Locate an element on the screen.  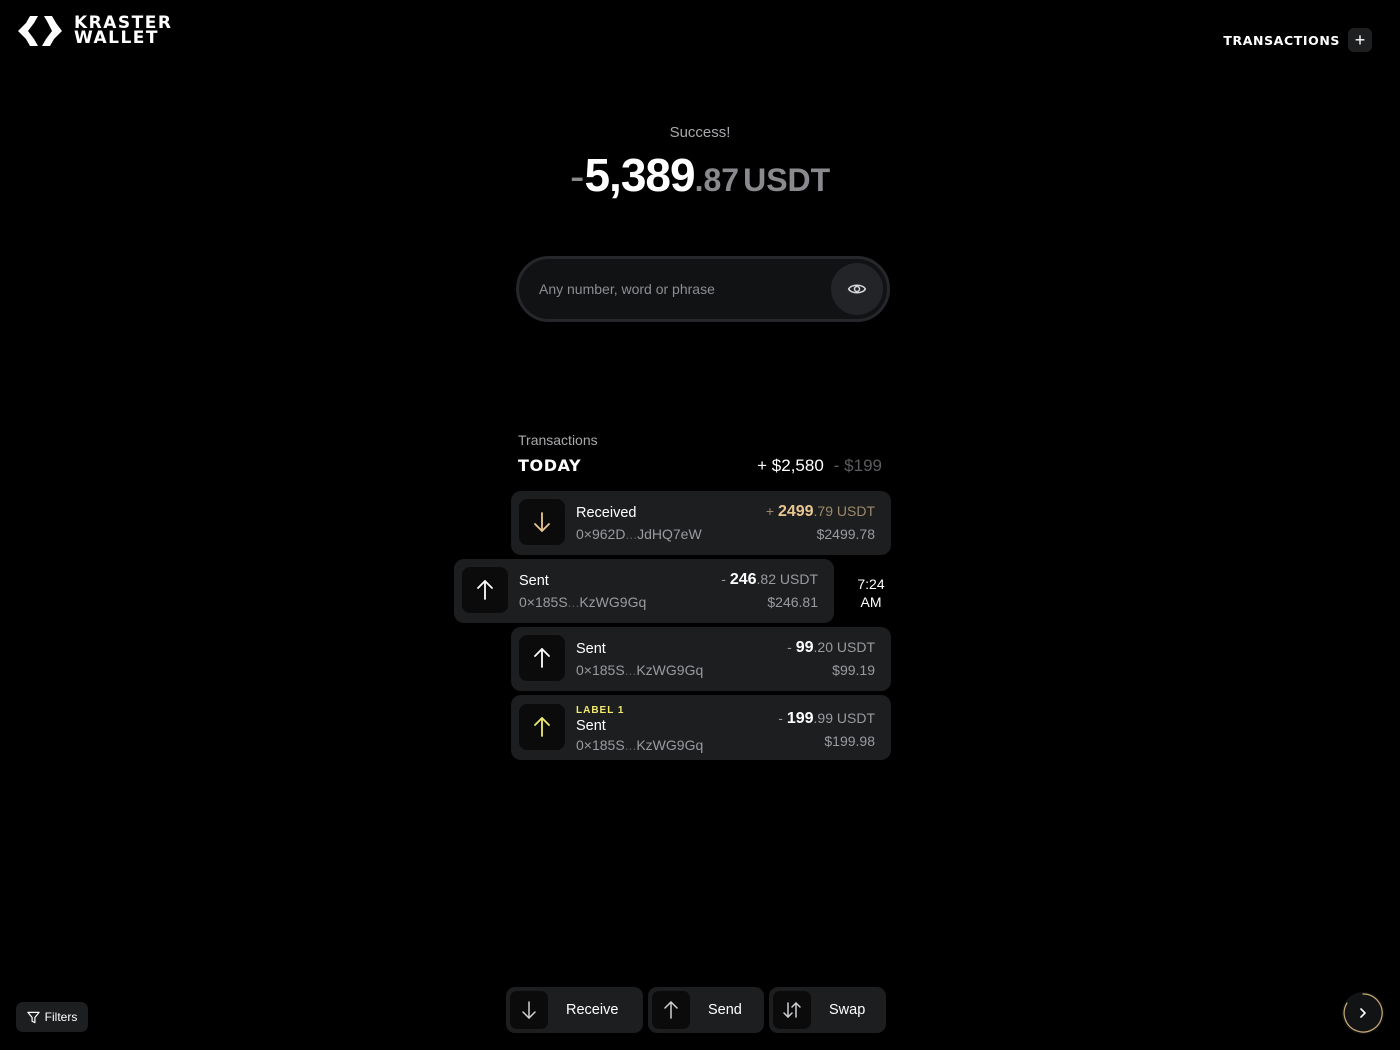
search-box is located at coordinates (703, 289).